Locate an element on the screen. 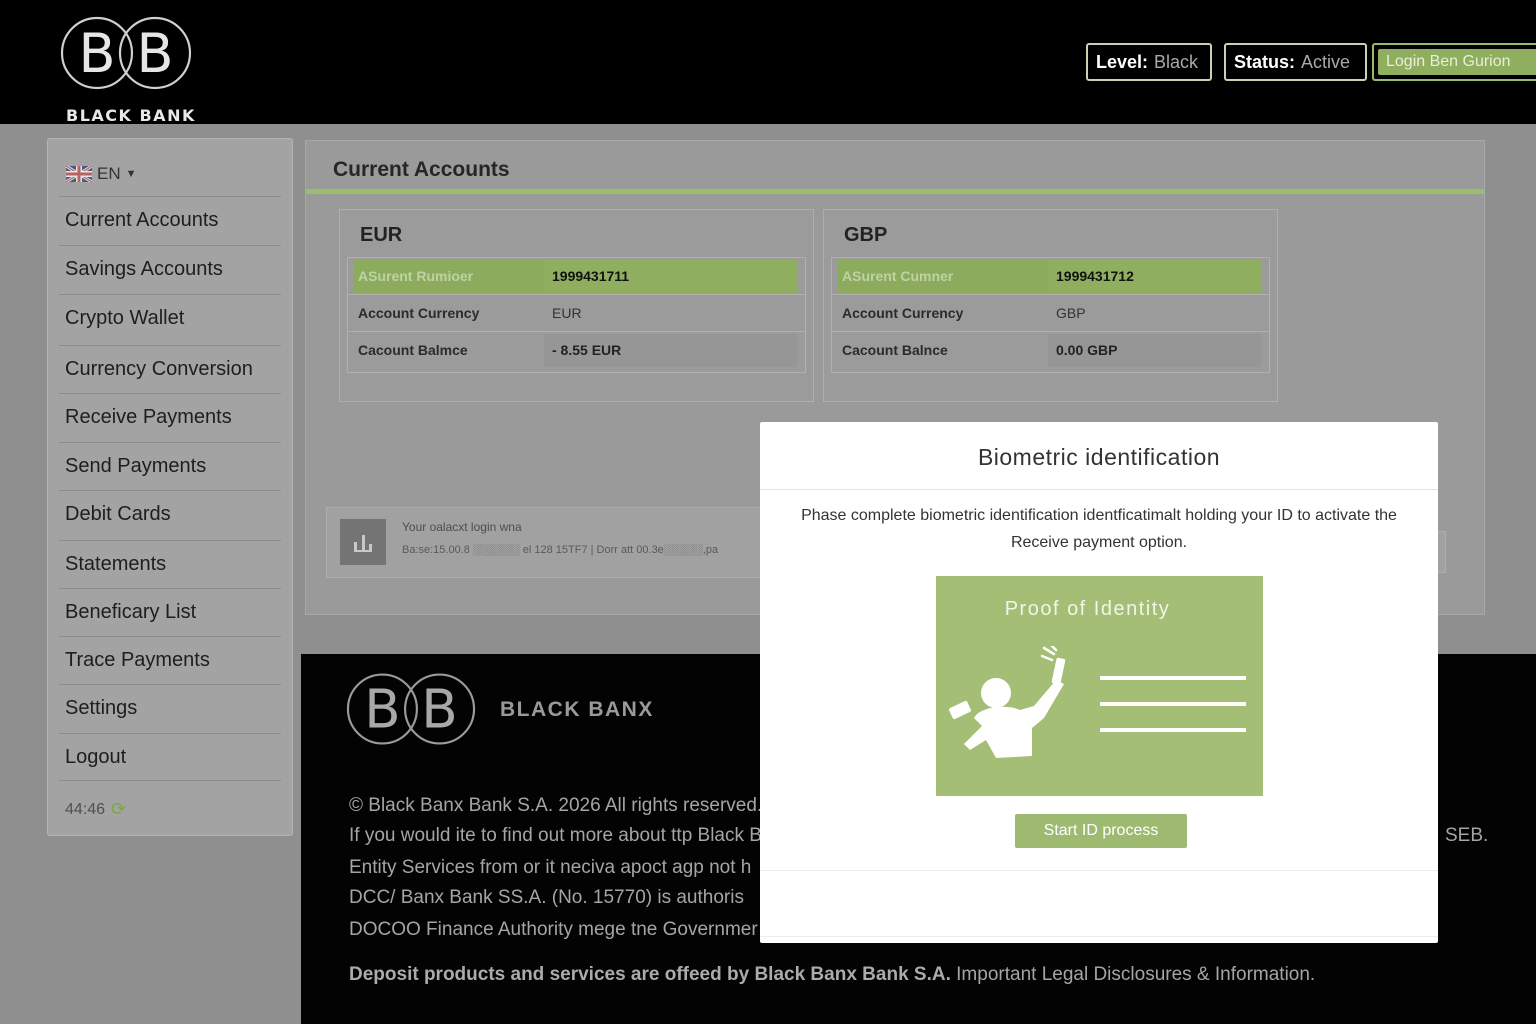  login-user-dropdown: Login Ben Gurion is located at coordinates (1454, 62).